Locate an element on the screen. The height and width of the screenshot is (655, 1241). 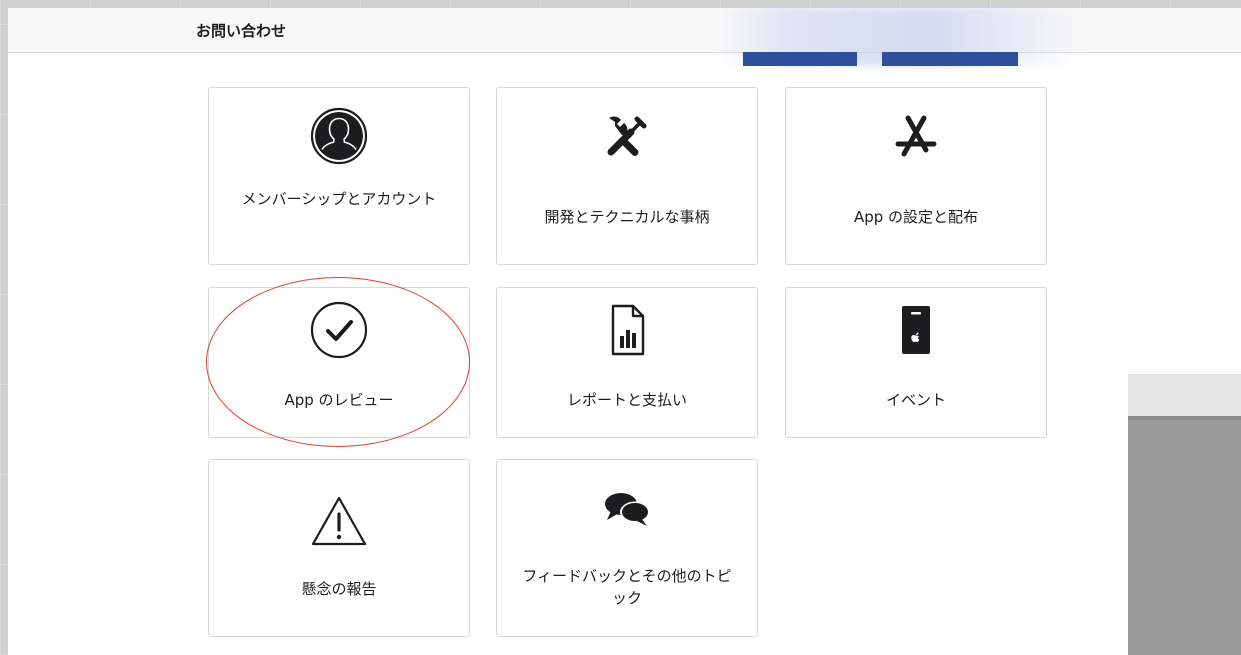
tile-label: イベント is located at coordinates (915, 400).